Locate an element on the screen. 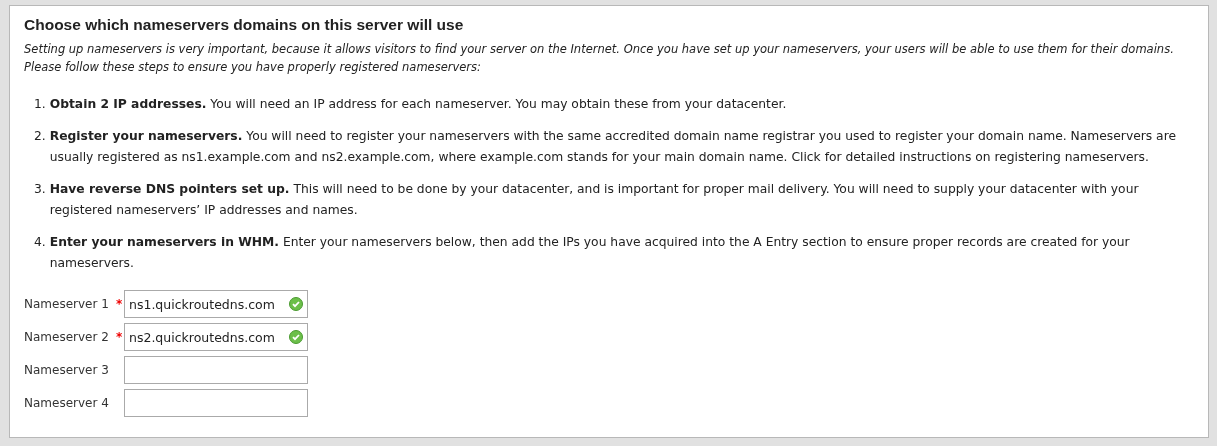 Image resolution: width=1217 pixels, height=446 pixels. field-label: Nameserver 1 is located at coordinates (67, 304).